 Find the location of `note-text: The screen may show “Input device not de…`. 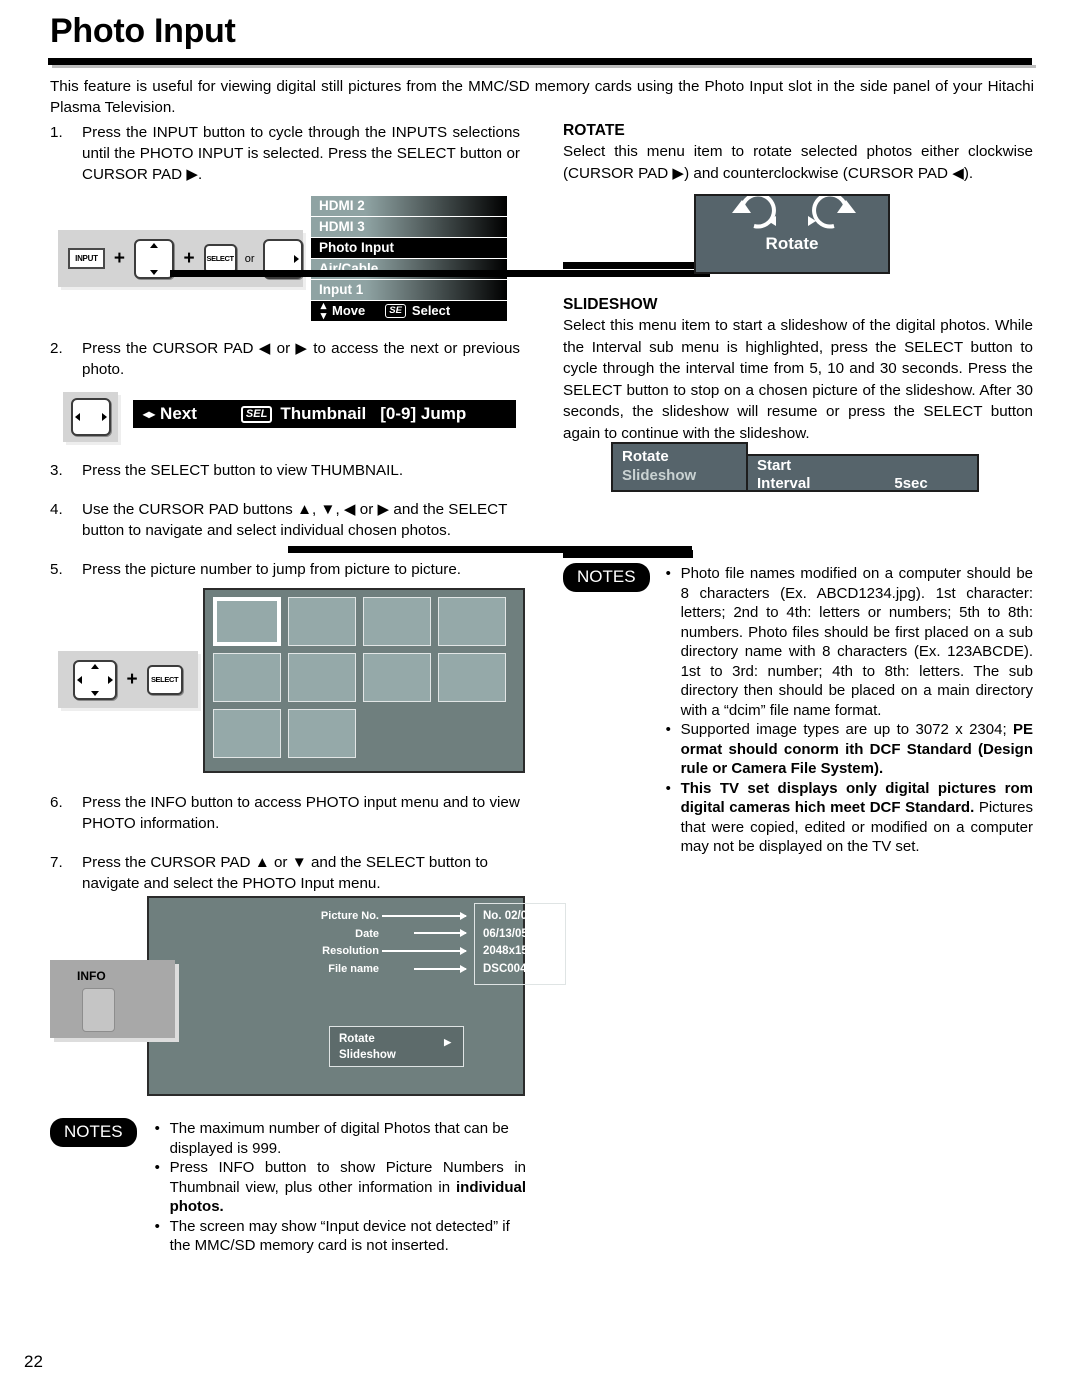

note-text: The screen may show “Input device not de… is located at coordinates (339, 1236).